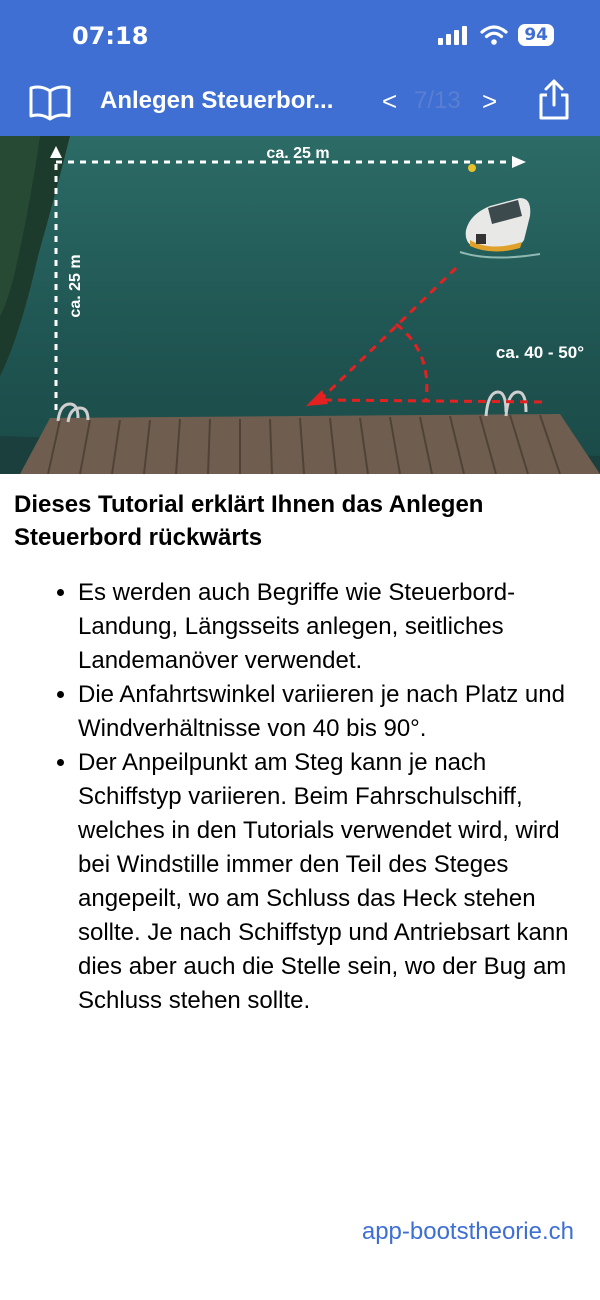 The image size is (600, 1300). Describe the element at coordinates (297, 153) in the screenshot. I see `width-label: ca. 25 m` at that location.